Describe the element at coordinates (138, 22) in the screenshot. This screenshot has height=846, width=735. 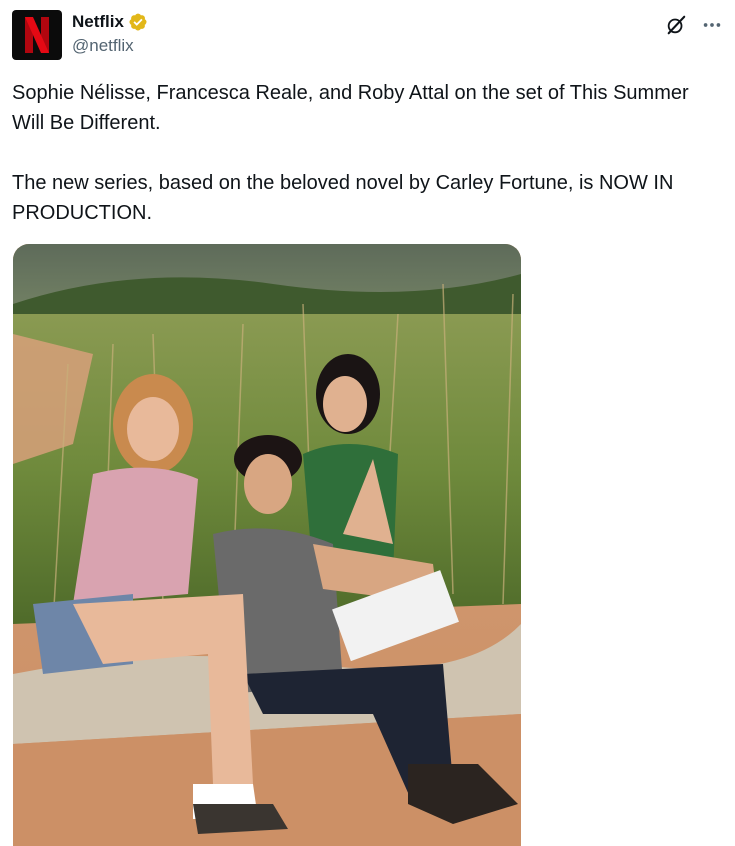
I see `verified-badge-icon` at that location.